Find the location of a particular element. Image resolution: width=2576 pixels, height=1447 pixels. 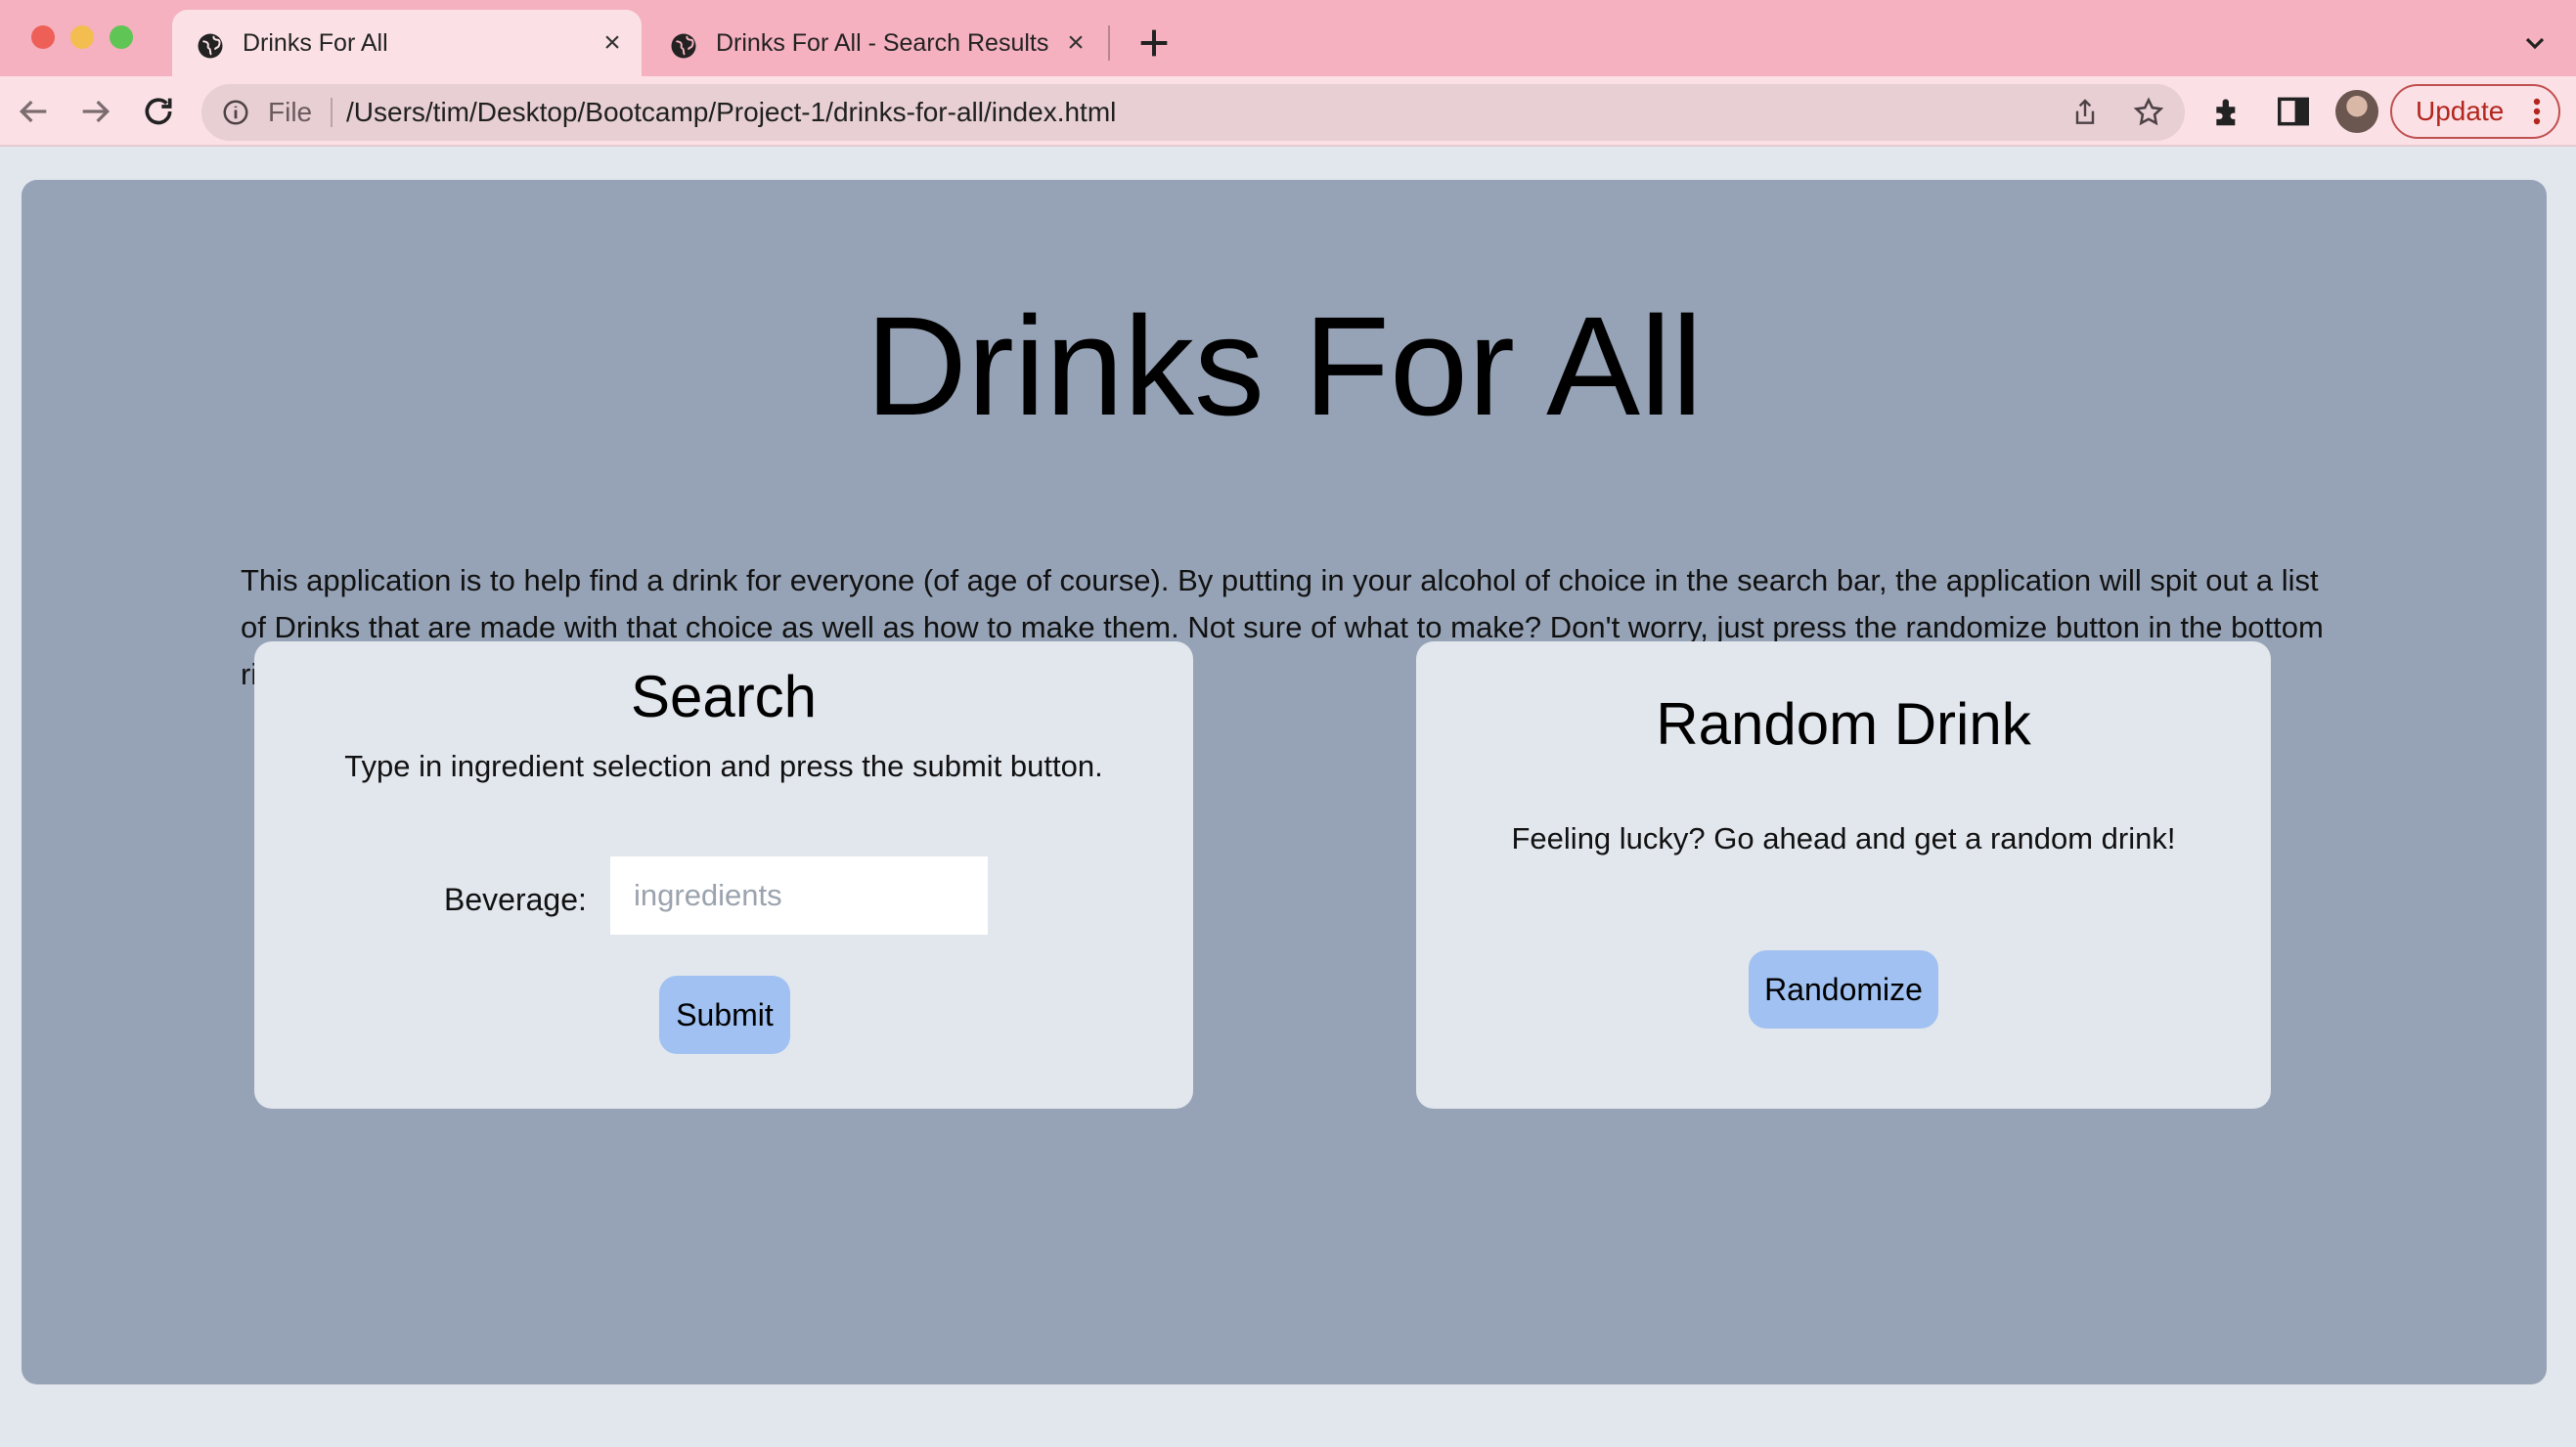

extensions-puzzle-icon is located at coordinates (2228, 111).